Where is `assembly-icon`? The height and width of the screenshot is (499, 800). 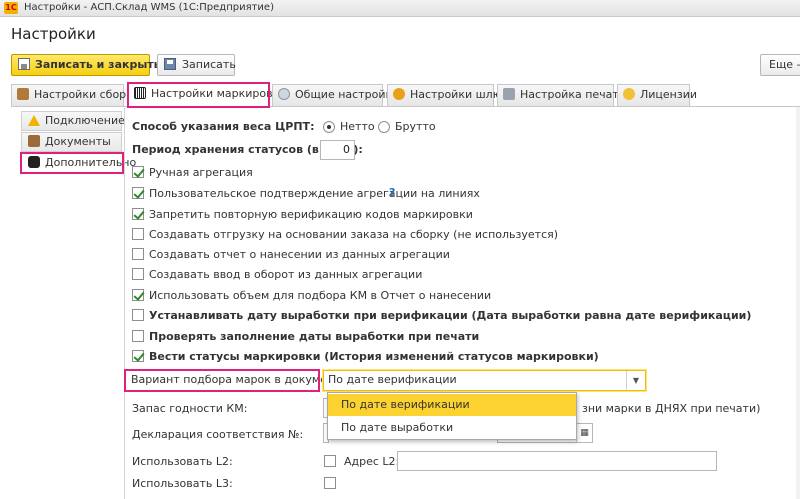
assembly-icon is located at coordinates (23, 94).